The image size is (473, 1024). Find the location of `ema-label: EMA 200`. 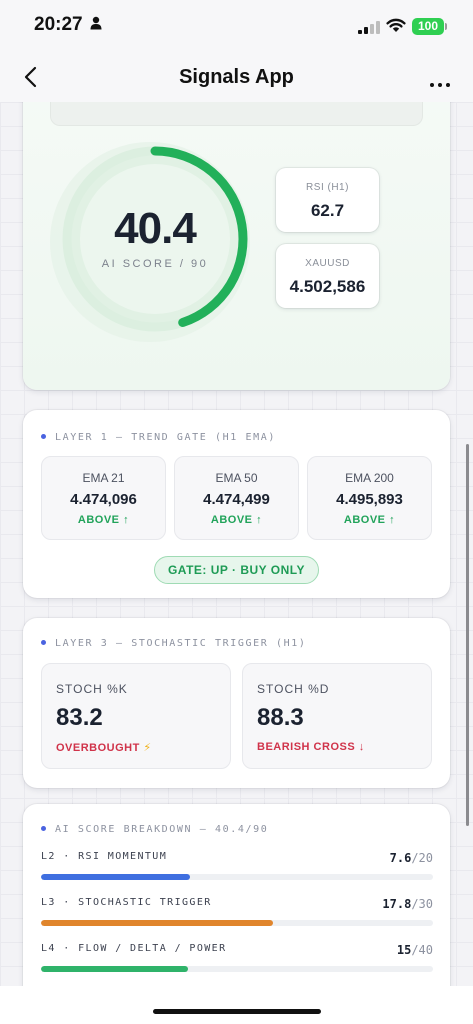

ema-label: EMA 200 is located at coordinates (369, 478).